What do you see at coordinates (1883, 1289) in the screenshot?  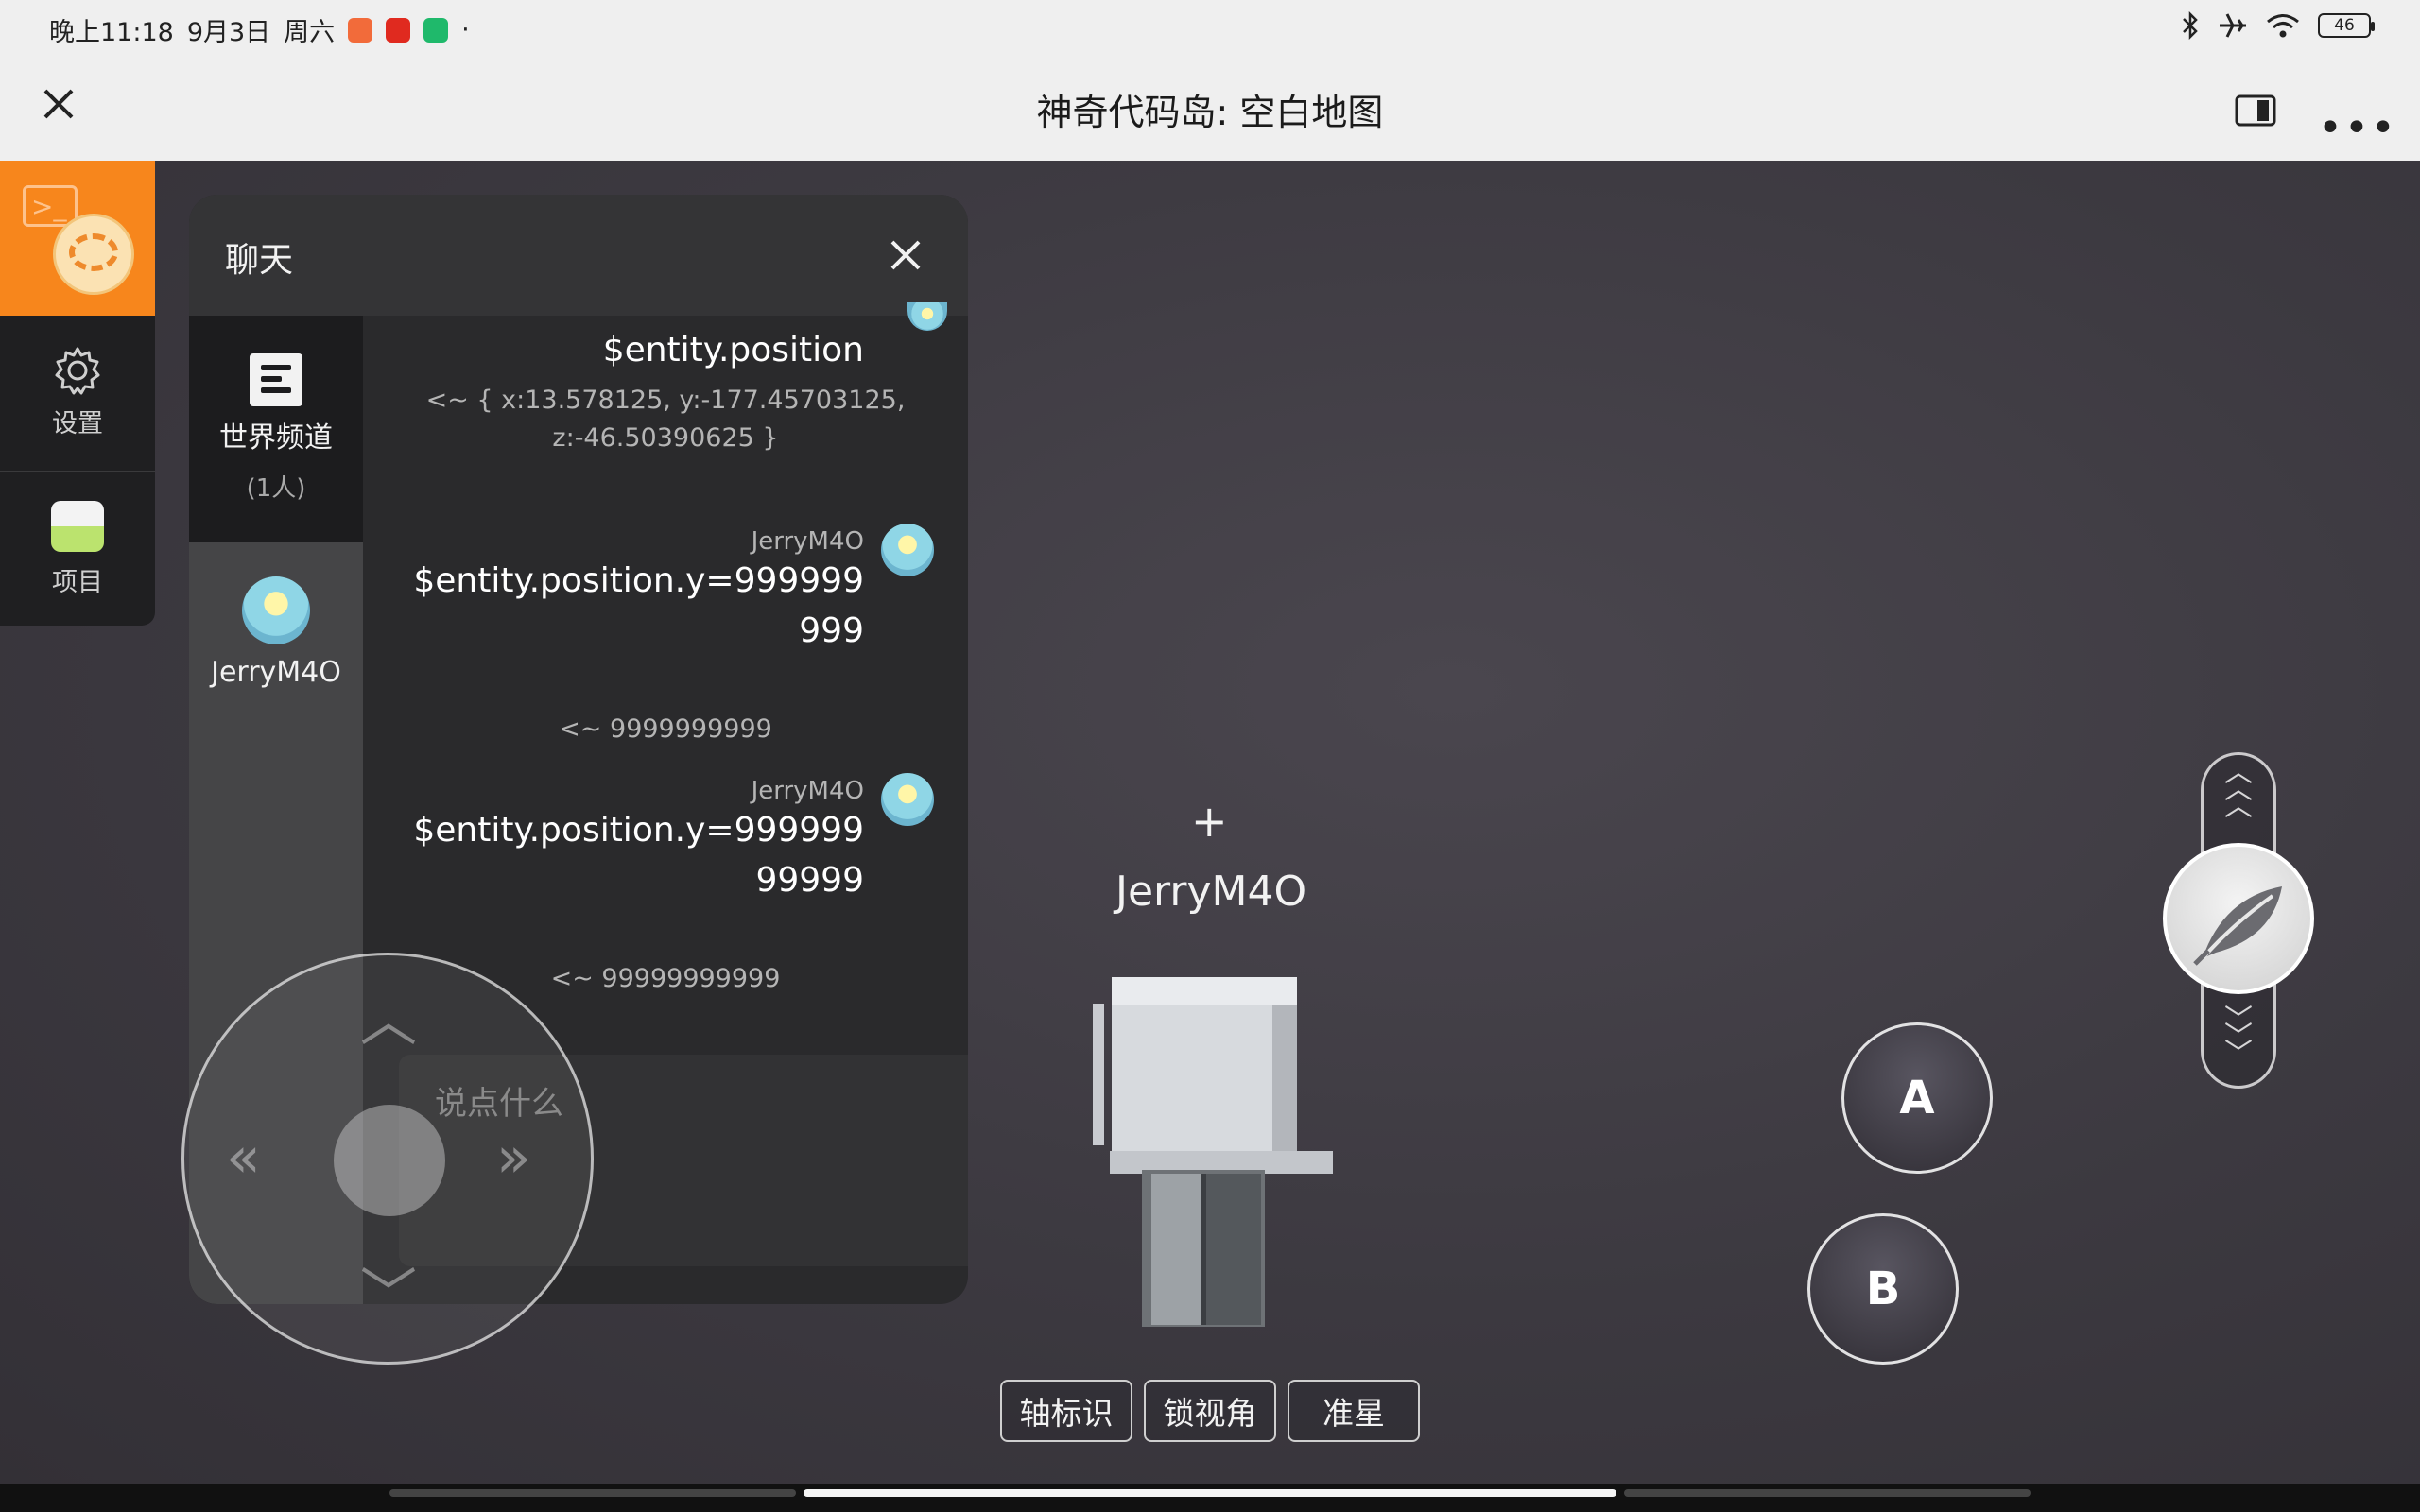 I see `action-b-button: B` at bounding box center [1883, 1289].